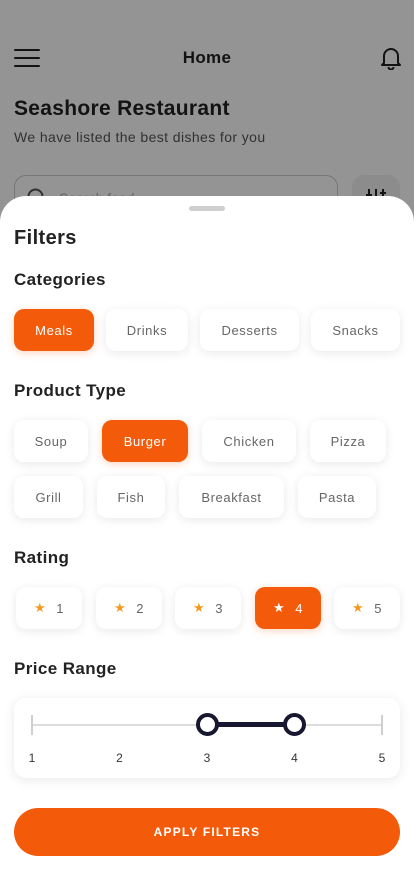 The width and height of the screenshot is (414, 896). Describe the element at coordinates (382, 758) in the screenshot. I see `price-slider-label: 5` at that location.